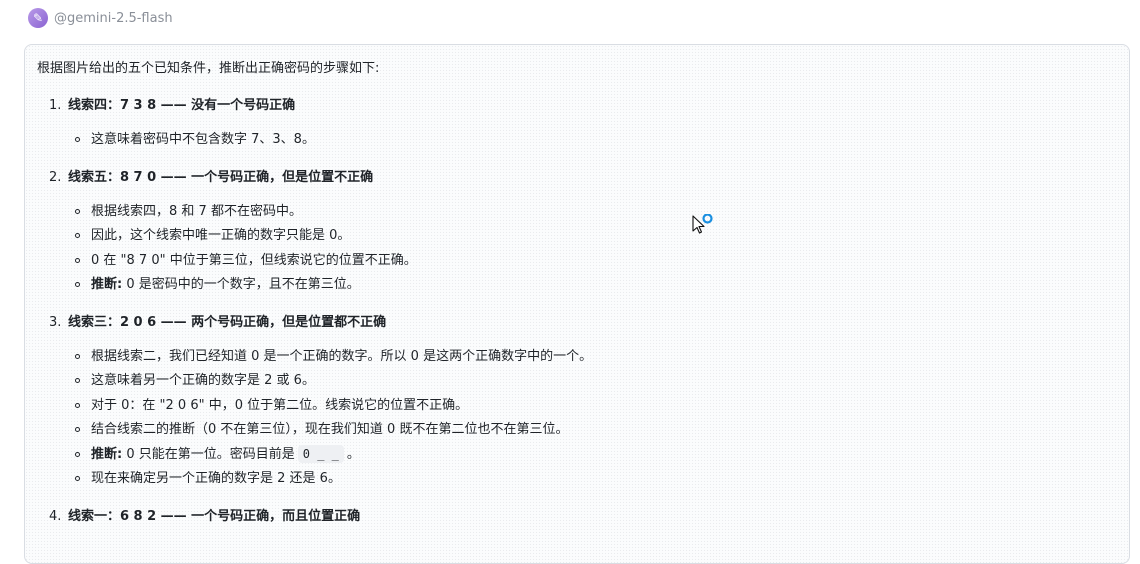  Describe the element at coordinates (208, 454) in the screenshot. I see `item-text: 0 只能在第一位。密码目前是` at that location.